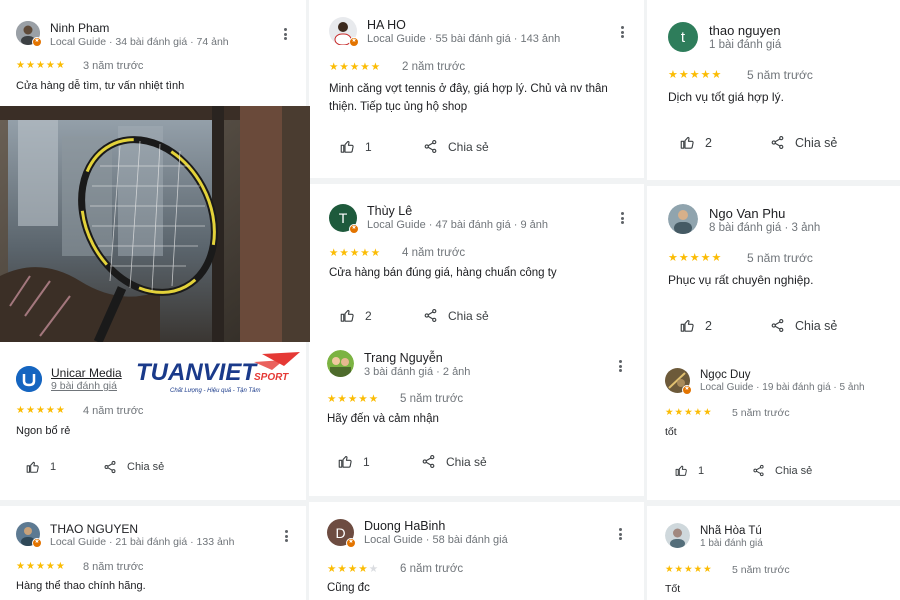 This screenshot has width=900, height=600. What do you see at coordinates (747, 213) in the screenshot?
I see `reviewer-name: Ngo Van Phu` at bounding box center [747, 213].